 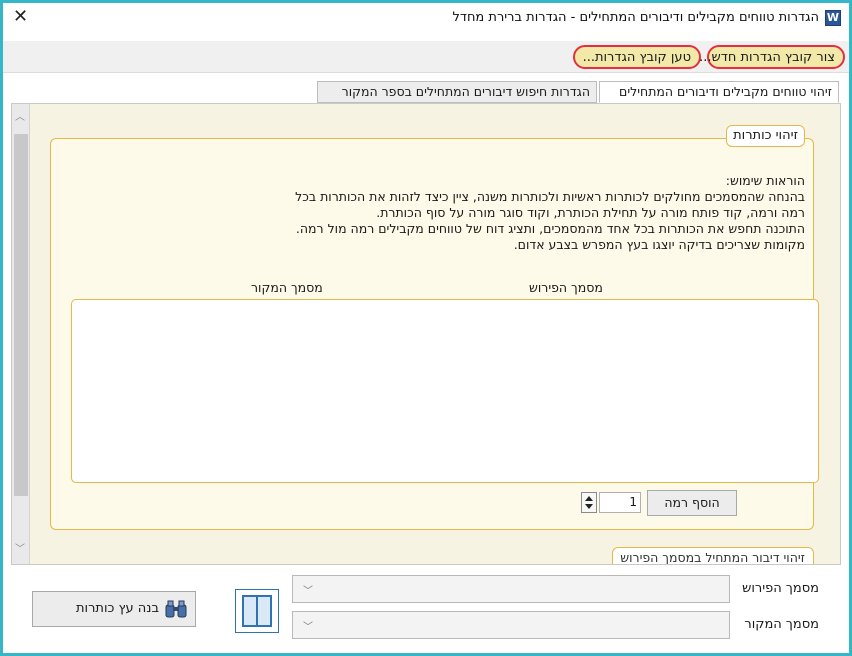 I want to click on tab-source-search-settings: הגדרות חיפוש דיבורים המתחילים בספר המקור, so click(x=457, y=92).